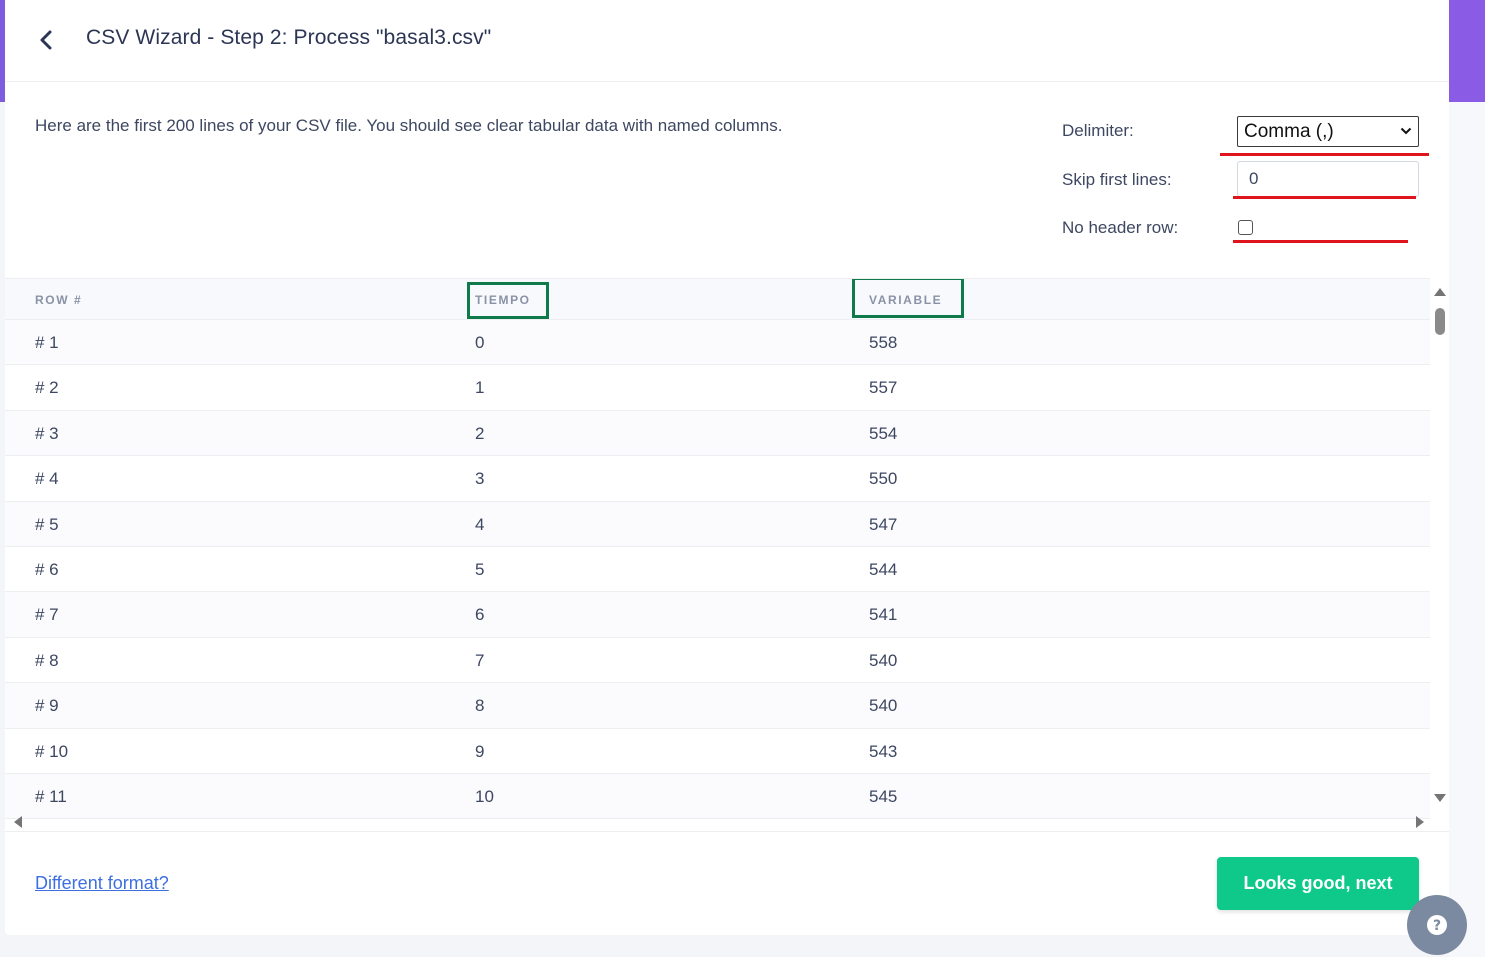 This screenshot has height=957, width=1485. Describe the element at coordinates (480, 615) in the screenshot. I see `table-cell: 6` at that location.